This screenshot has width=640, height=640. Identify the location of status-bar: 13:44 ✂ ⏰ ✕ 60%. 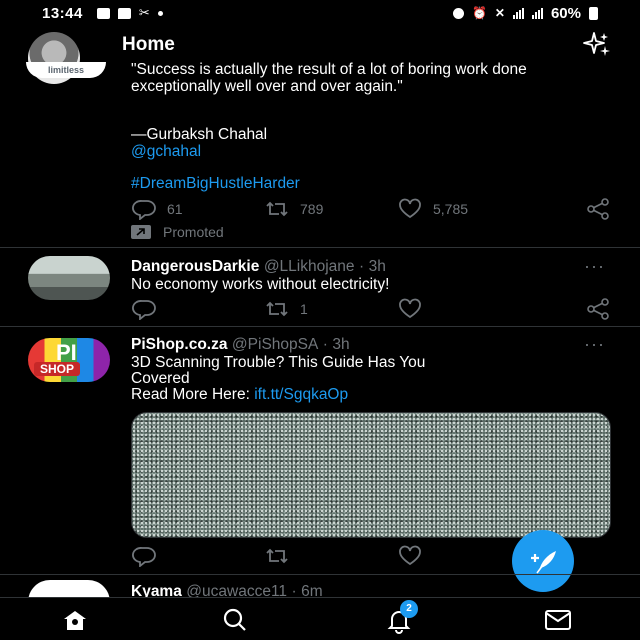
(320, 13).